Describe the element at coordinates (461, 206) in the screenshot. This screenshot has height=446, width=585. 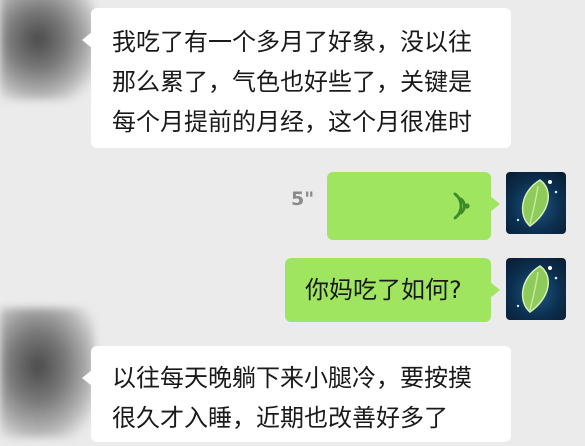
I see `voice-wave-icon` at that location.